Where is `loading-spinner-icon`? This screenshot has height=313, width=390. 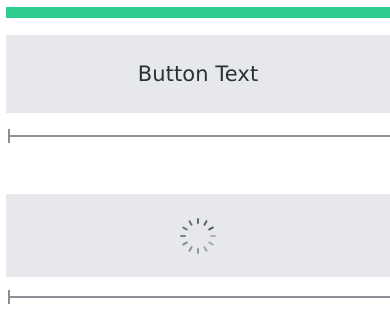 loading-spinner-icon is located at coordinates (198, 235).